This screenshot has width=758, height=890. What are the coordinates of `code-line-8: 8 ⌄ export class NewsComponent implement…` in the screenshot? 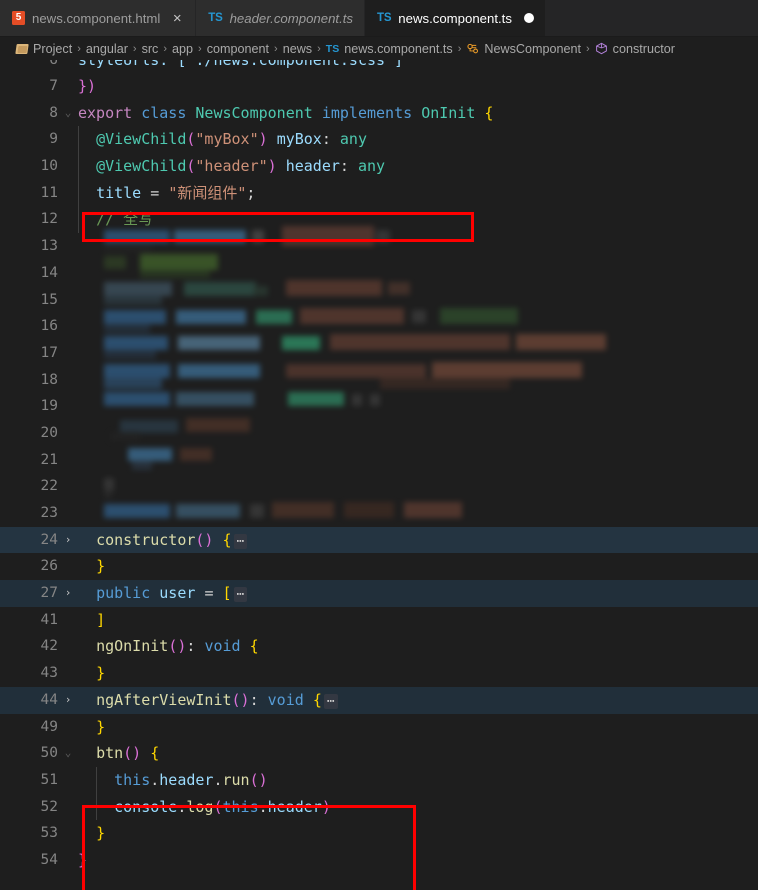 It's located at (379, 113).